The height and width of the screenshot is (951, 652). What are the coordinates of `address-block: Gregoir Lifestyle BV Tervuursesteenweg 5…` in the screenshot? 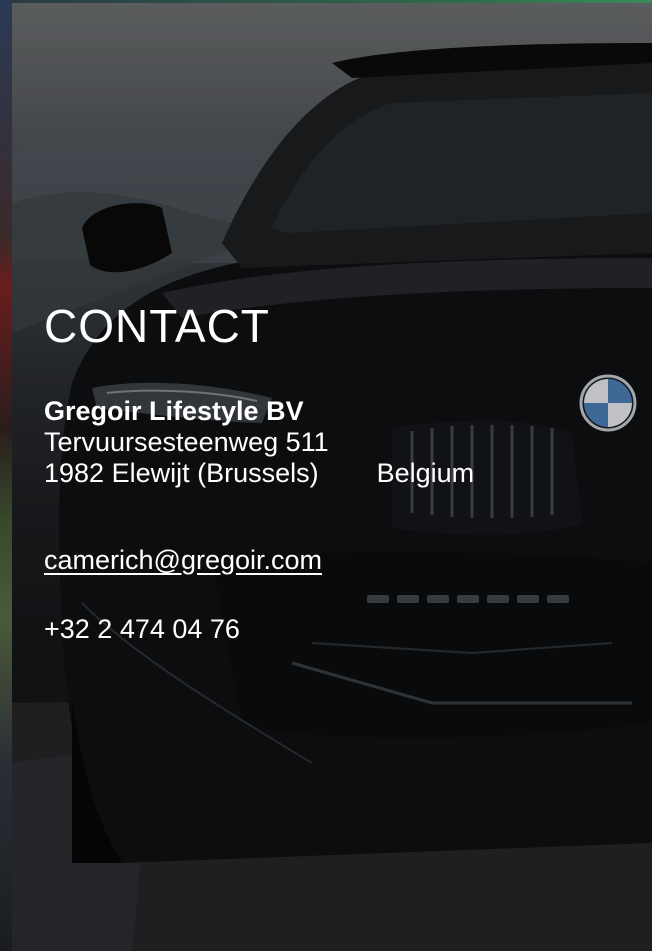 It's located at (259, 442).